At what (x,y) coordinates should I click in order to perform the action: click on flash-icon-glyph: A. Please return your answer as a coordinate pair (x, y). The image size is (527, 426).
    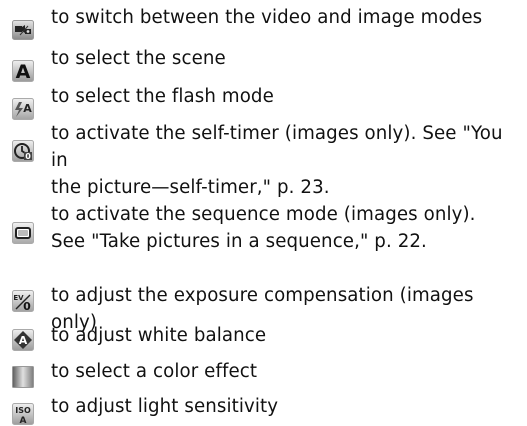
    Looking at the image, I should click on (27, 108).